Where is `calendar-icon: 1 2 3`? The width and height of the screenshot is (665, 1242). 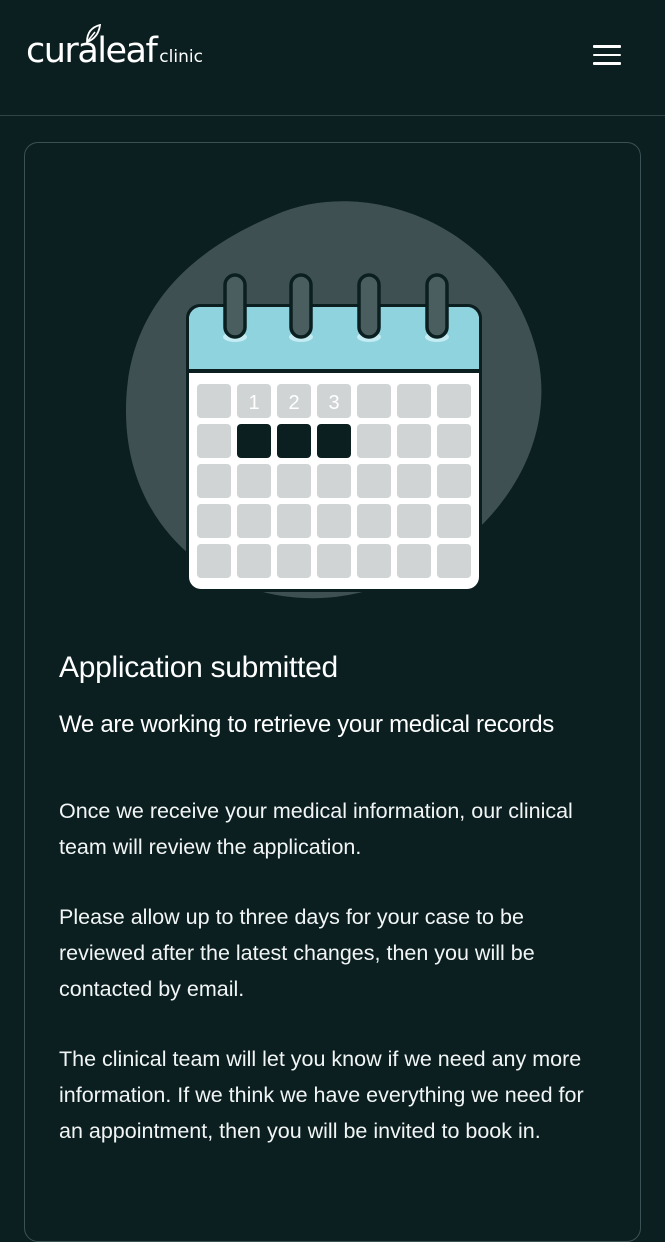
calendar-icon: 1 2 3 is located at coordinates (334, 432).